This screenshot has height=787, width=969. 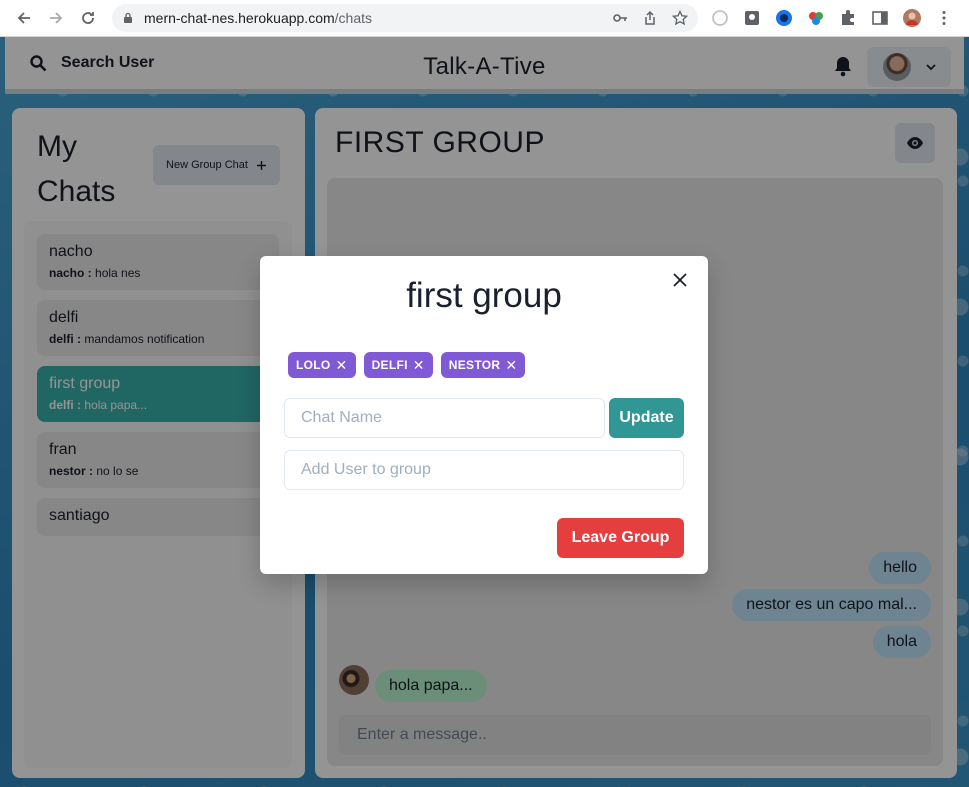 I want to click on add-user-input: Add User to group, so click(x=484, y=470).